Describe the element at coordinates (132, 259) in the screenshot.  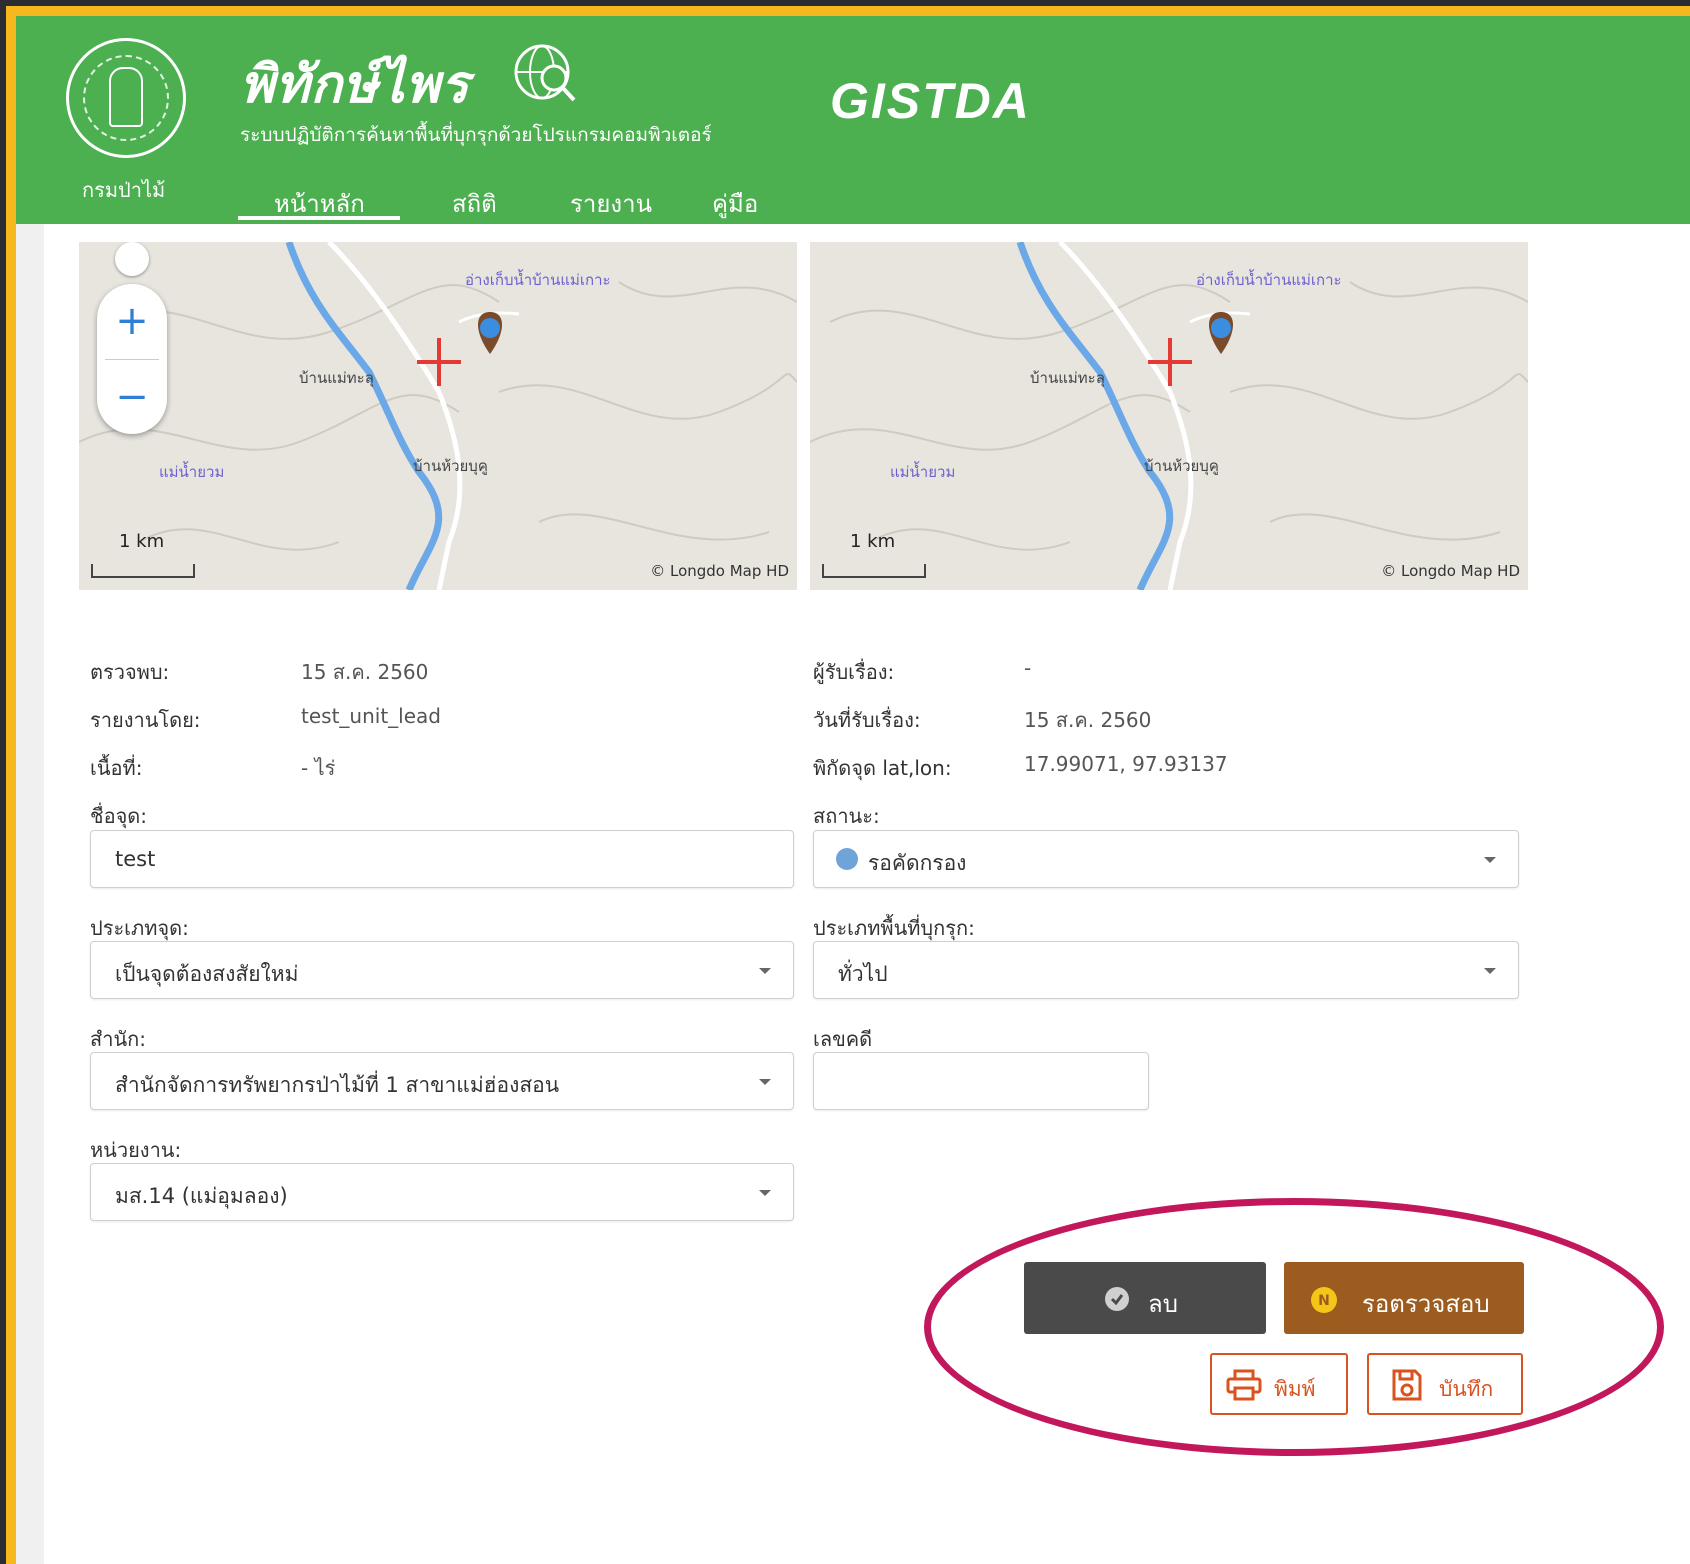
I see `accessibility-person-icon` at that location.